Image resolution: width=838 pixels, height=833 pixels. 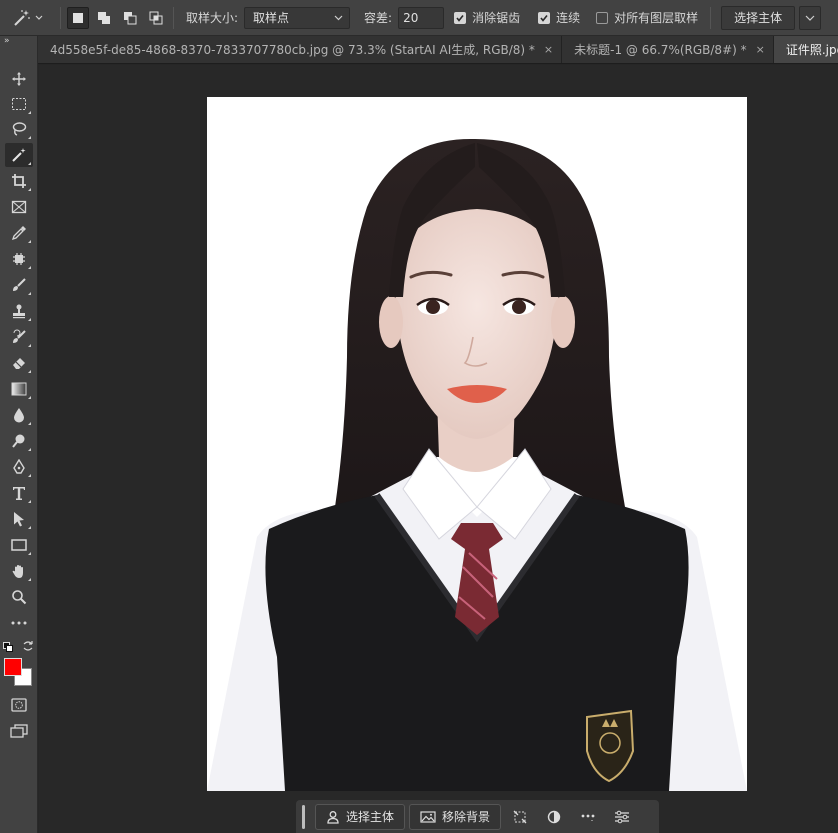 What do you see at coordinates (711, 17) in the screenshot?
I see `divider` at bounding box center [711, 17].